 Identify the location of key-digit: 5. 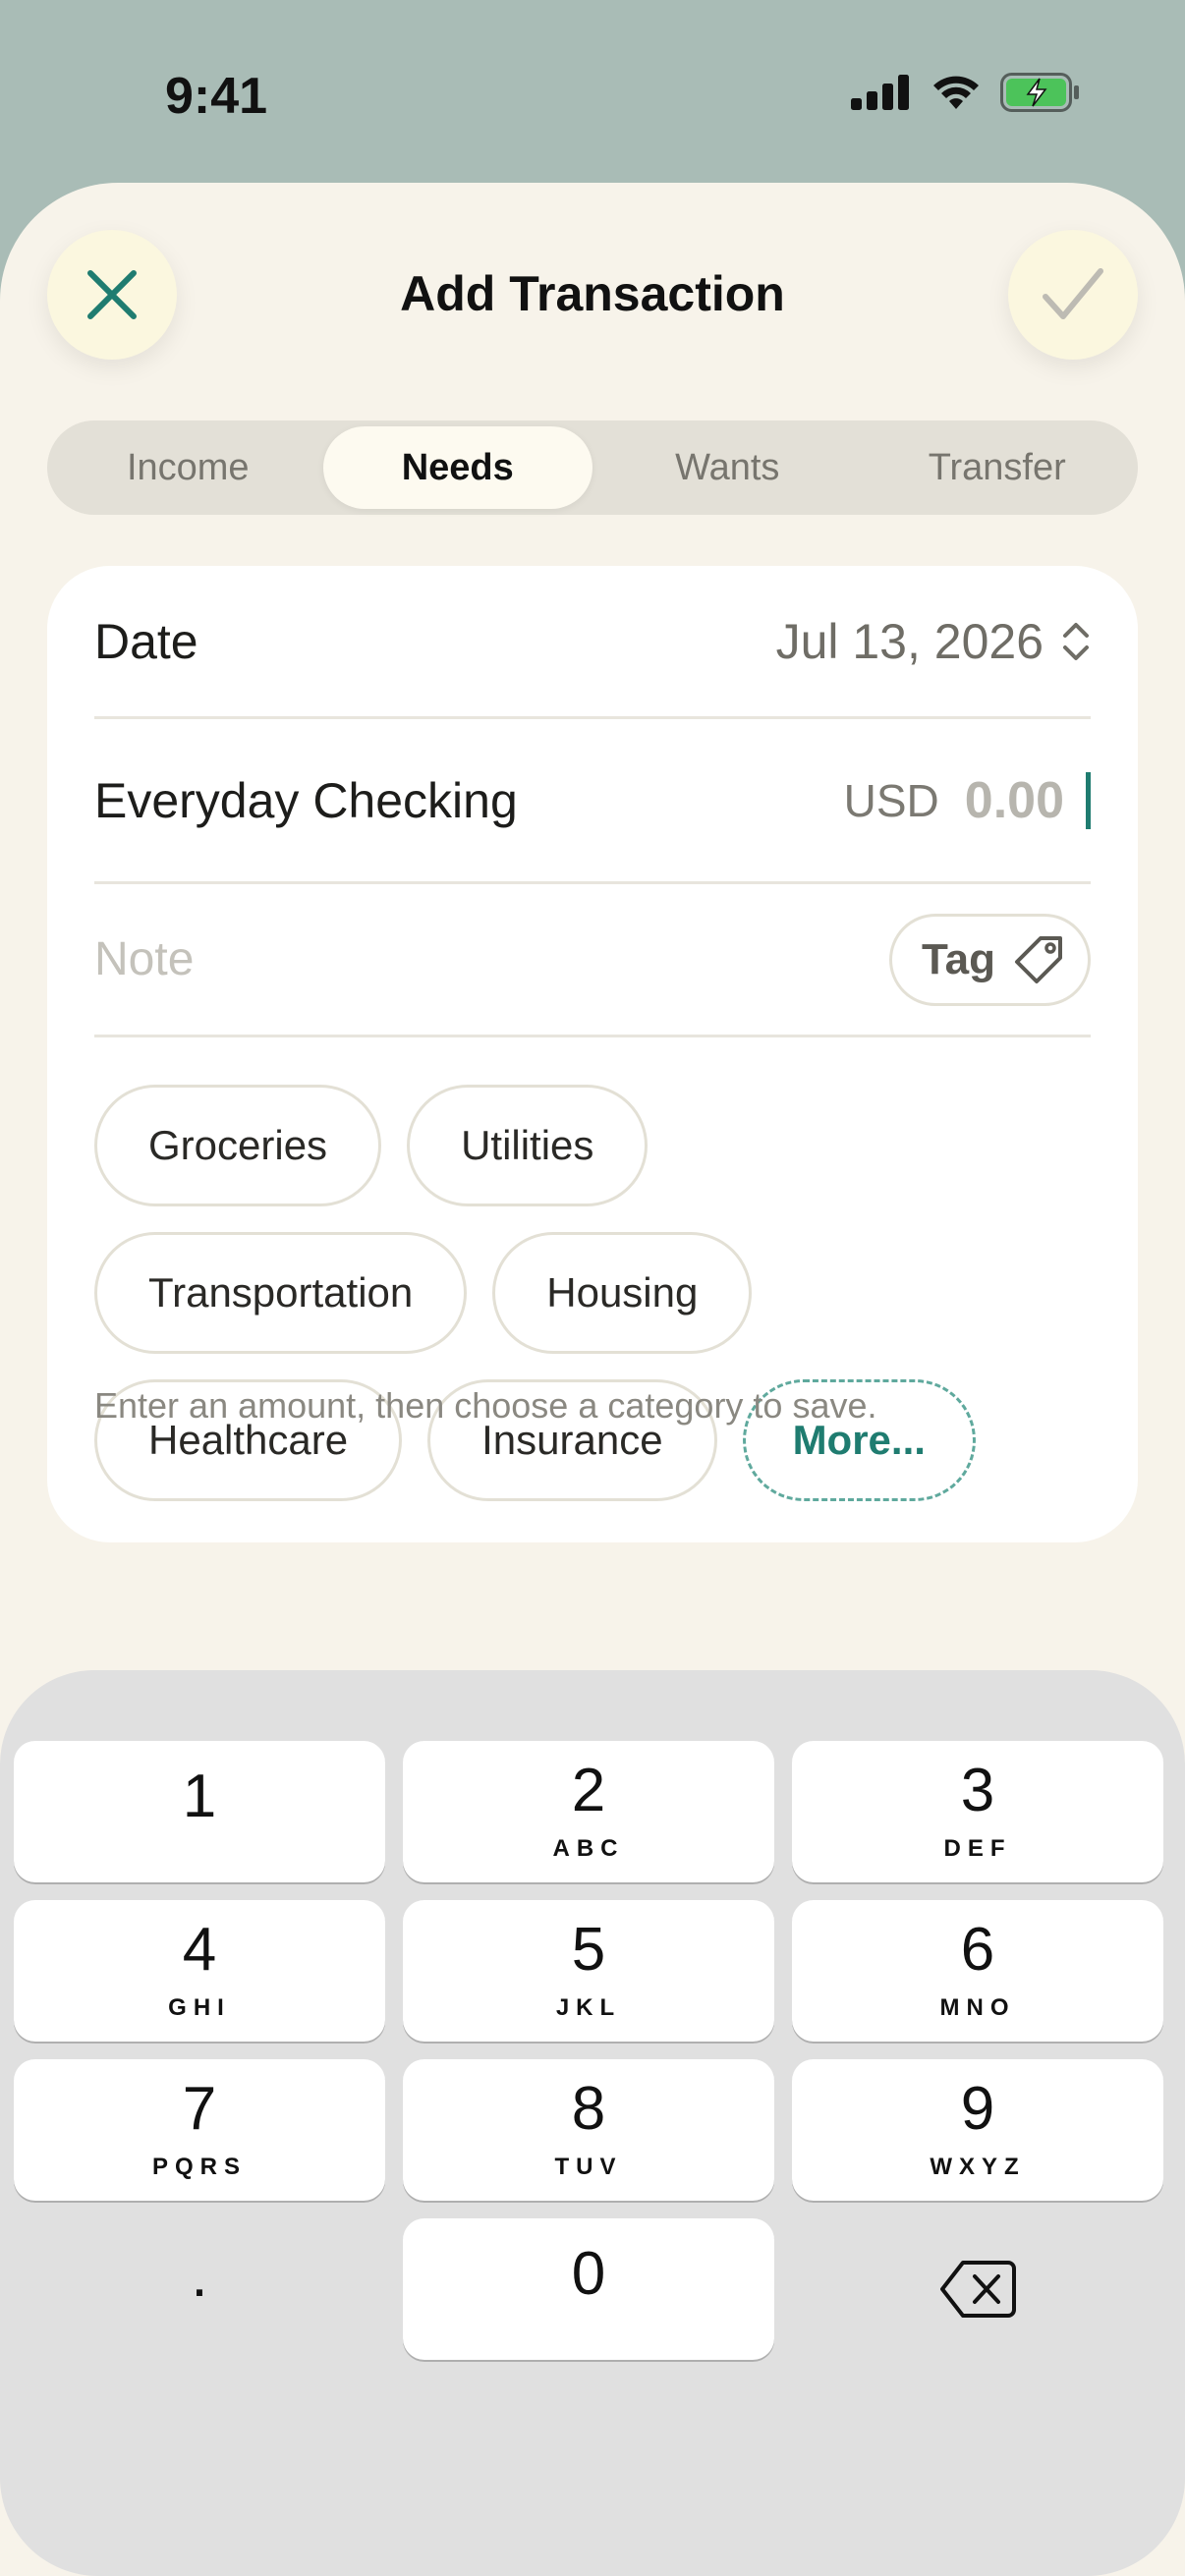
(589, 1950).